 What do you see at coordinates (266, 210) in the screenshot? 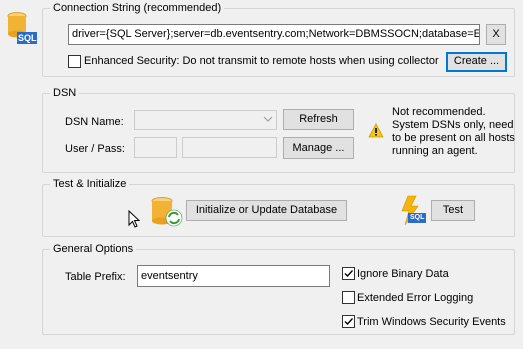
I see `initialize-database-button: Initialize or Update Database` at bounding box center [266, 210].